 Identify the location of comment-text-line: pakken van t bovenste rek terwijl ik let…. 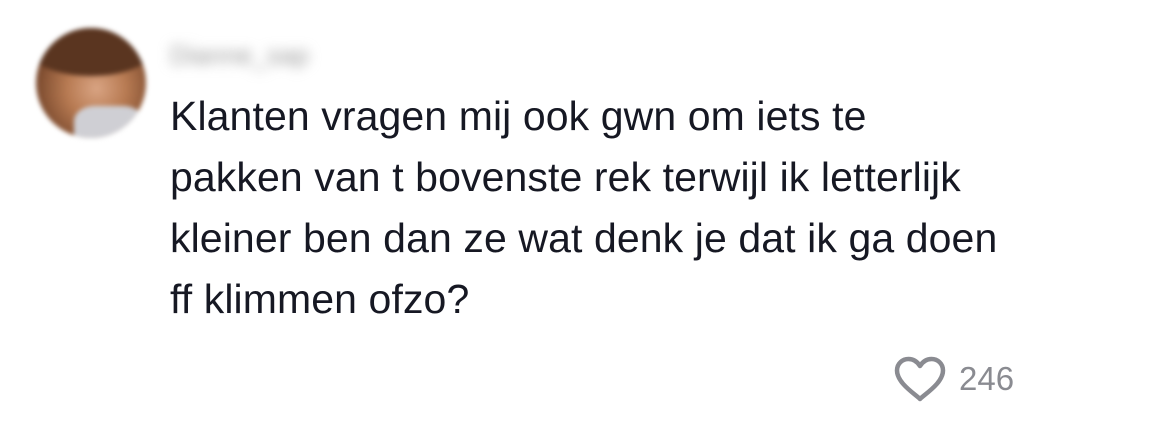
(565, 177).